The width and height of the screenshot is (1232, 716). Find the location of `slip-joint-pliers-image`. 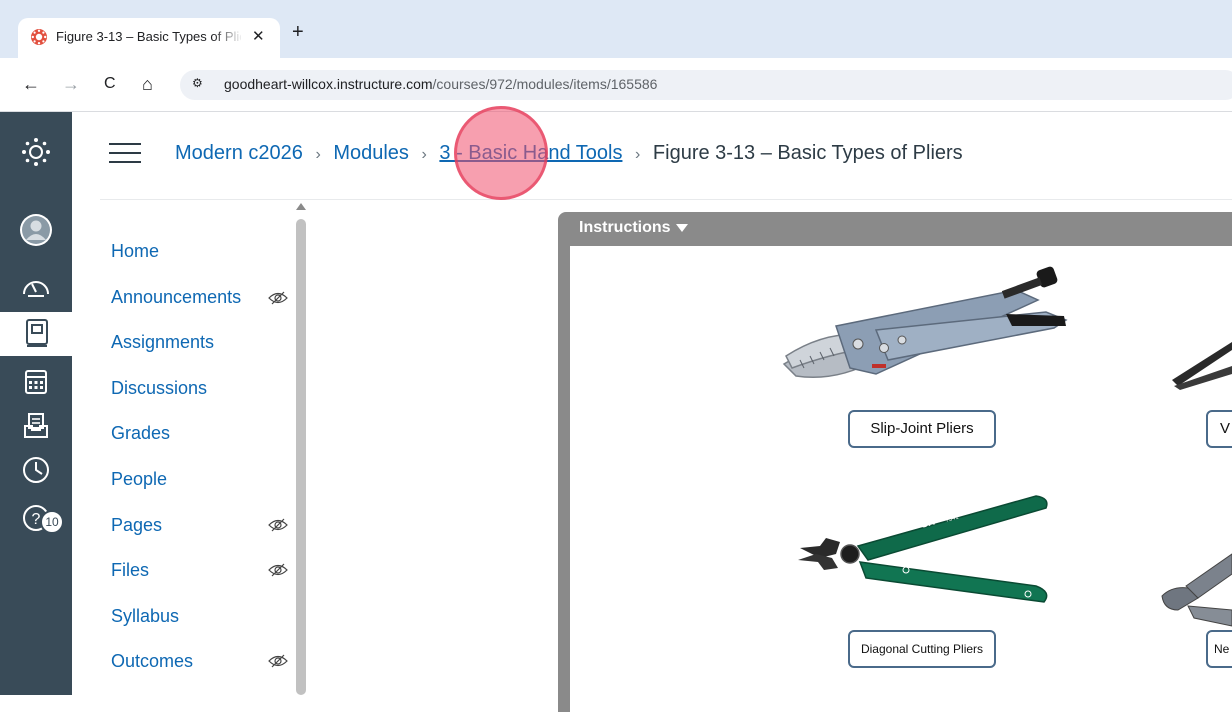

slip-joint-pliers-image is located at coordinates (924, 332).